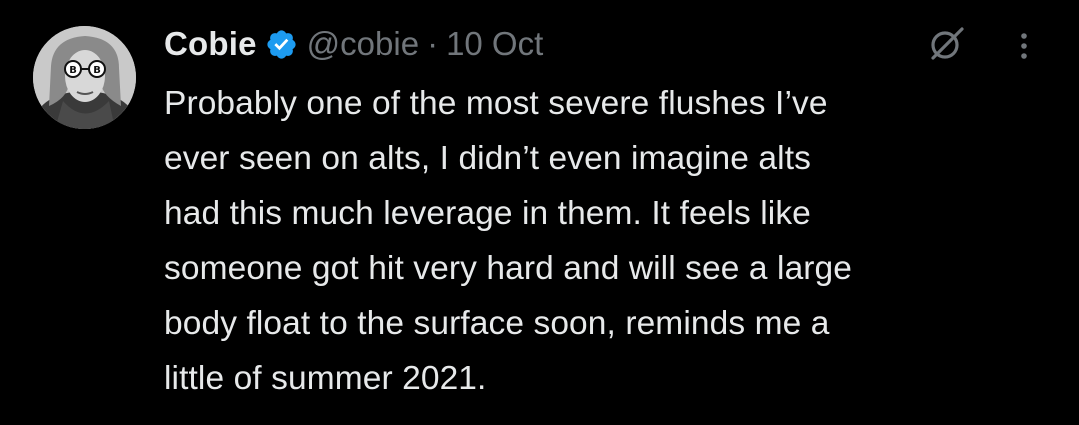 This screenshot has height=425, width=1079. What do you see at coordinates (1024, 46) in the screenshot?
I see `more-options-icon` at bounding box center [1024, 46].